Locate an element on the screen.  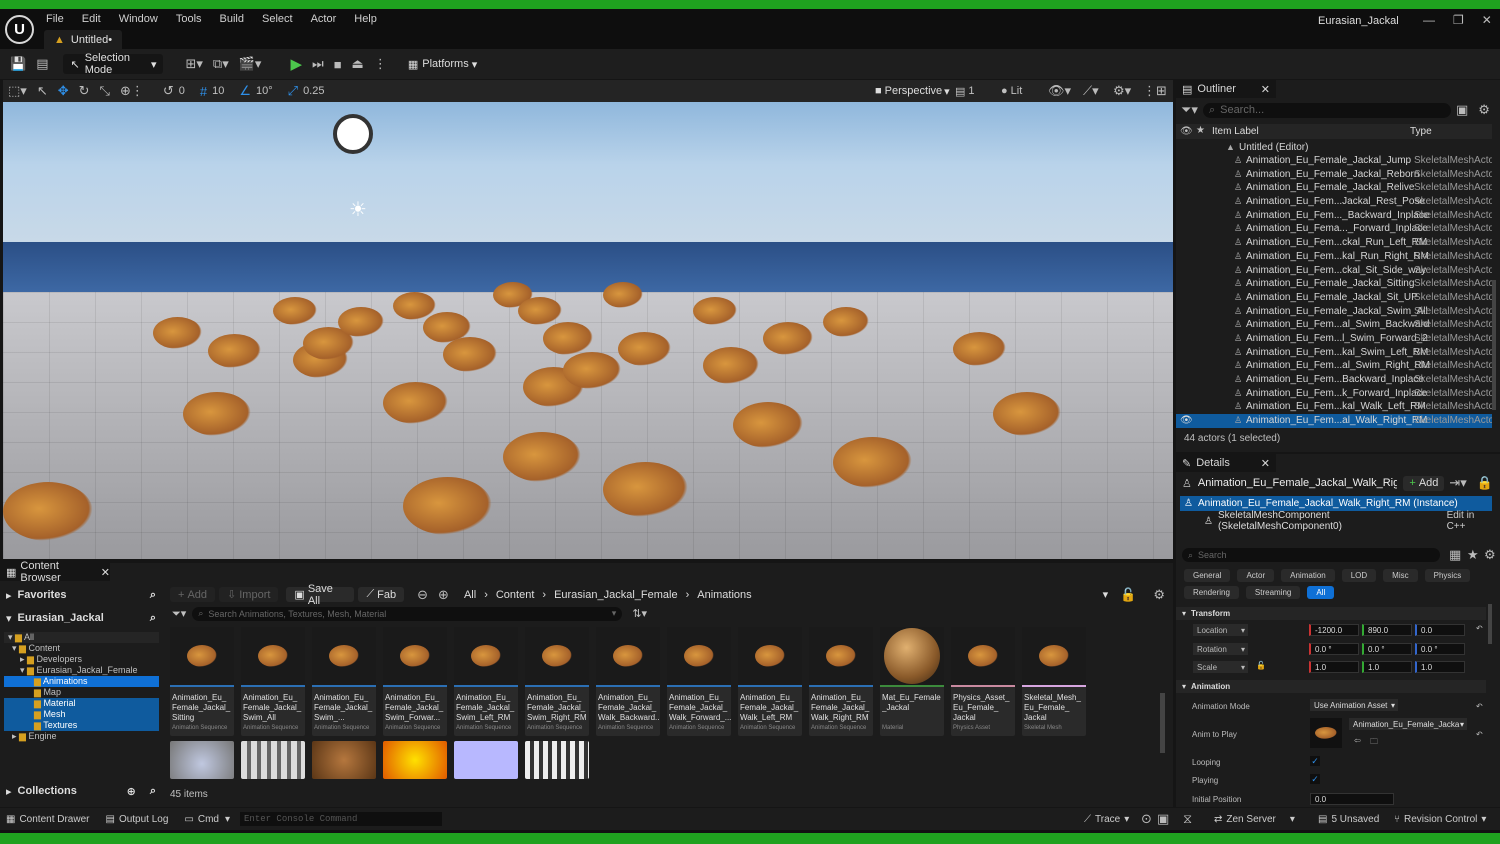
tree-all: ▾ ▆ All is located at coordinates (81, 637).